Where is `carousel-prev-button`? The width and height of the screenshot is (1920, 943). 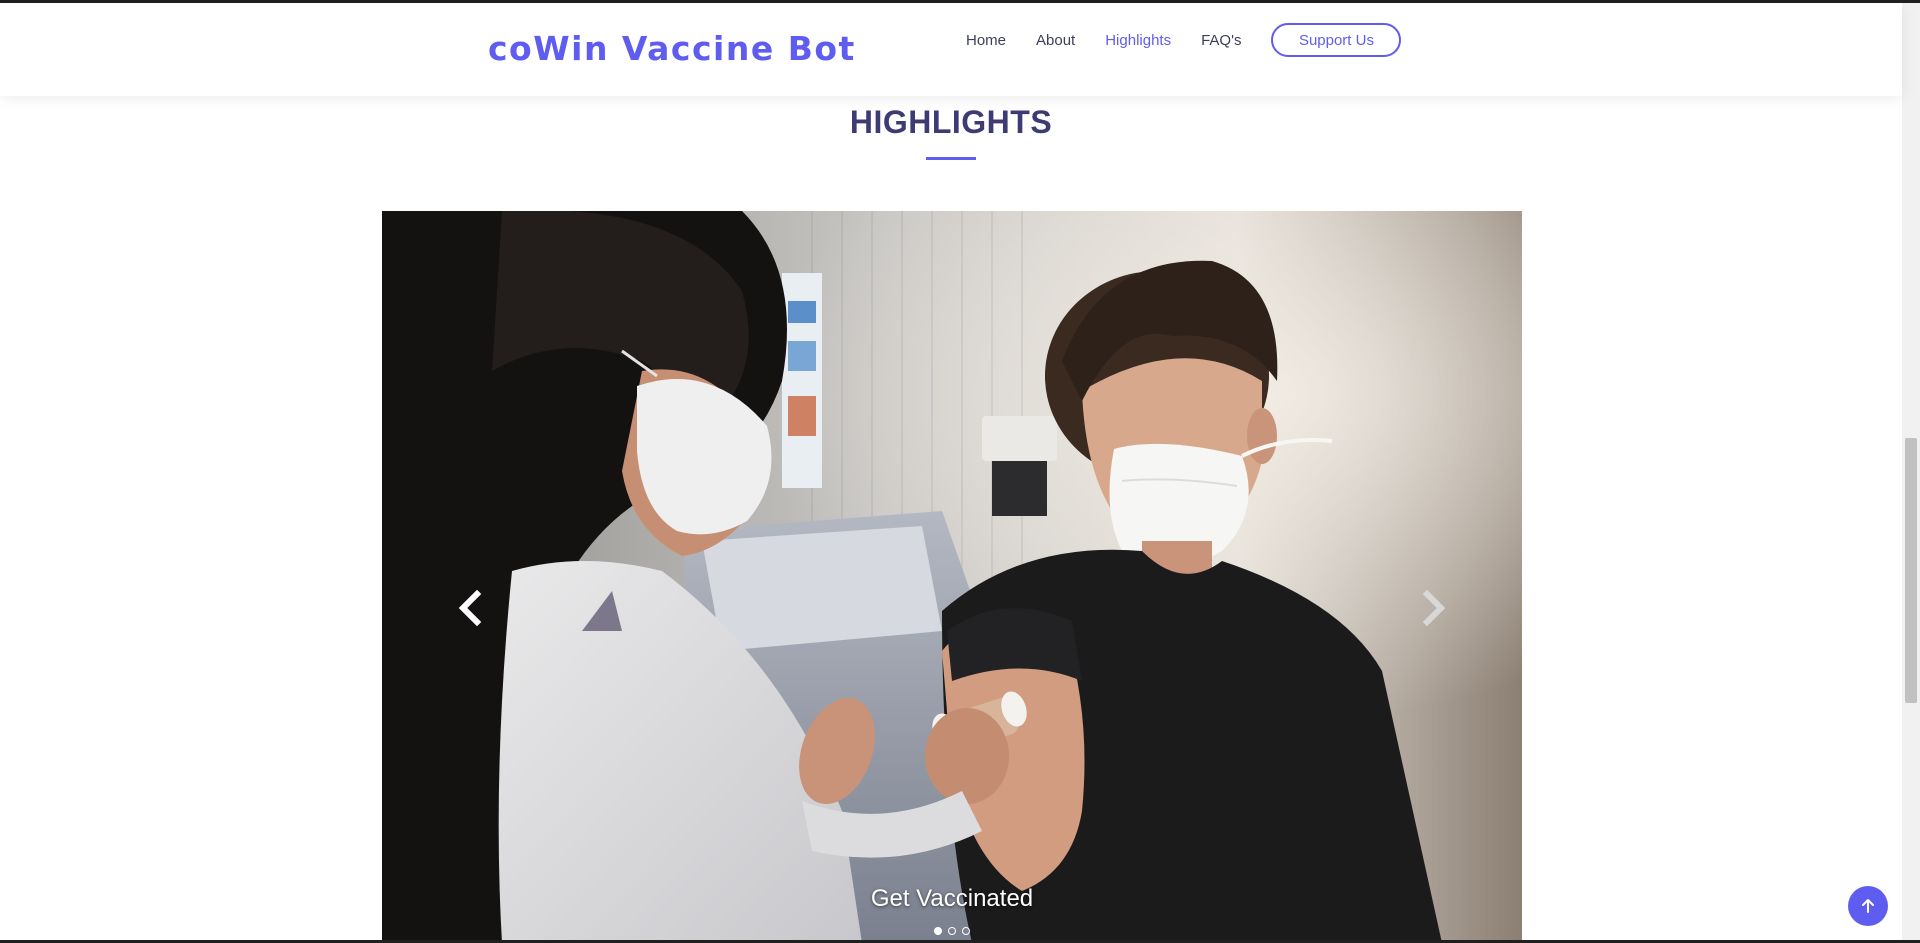
carousel-prev-button is located at coordinates (470, 608).